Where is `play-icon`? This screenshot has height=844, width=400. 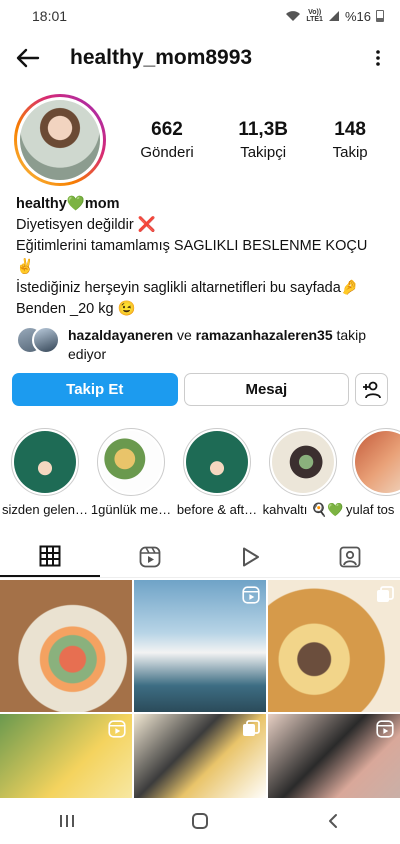 play-icon is located at coordinates (251, 556).